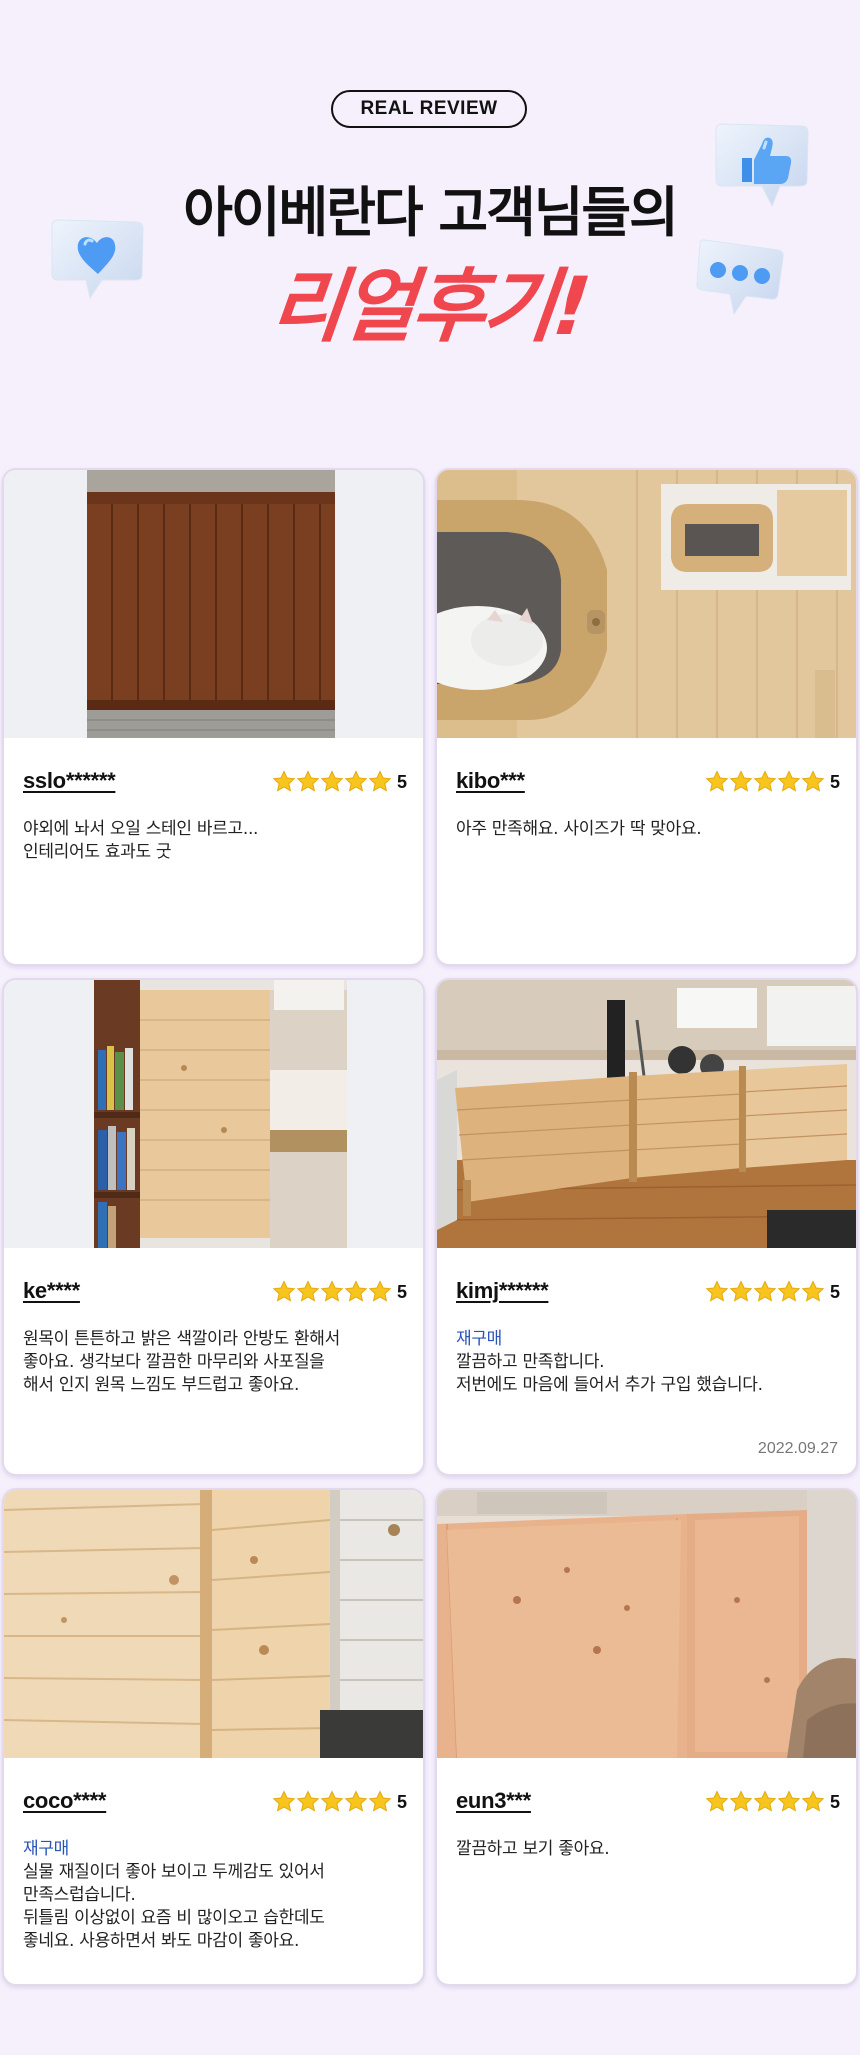  Describe the element at coordinates (97, 259) in the screenshot. I see `heart-icon` at that location.